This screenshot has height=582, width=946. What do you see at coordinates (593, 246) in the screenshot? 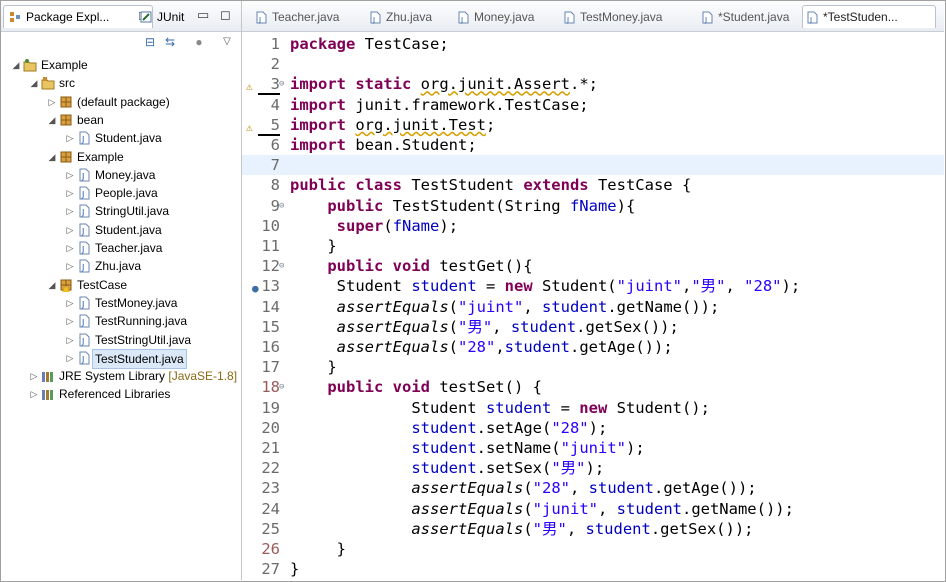
I see `code-line: 11 }` at bounding box center [593, 246].